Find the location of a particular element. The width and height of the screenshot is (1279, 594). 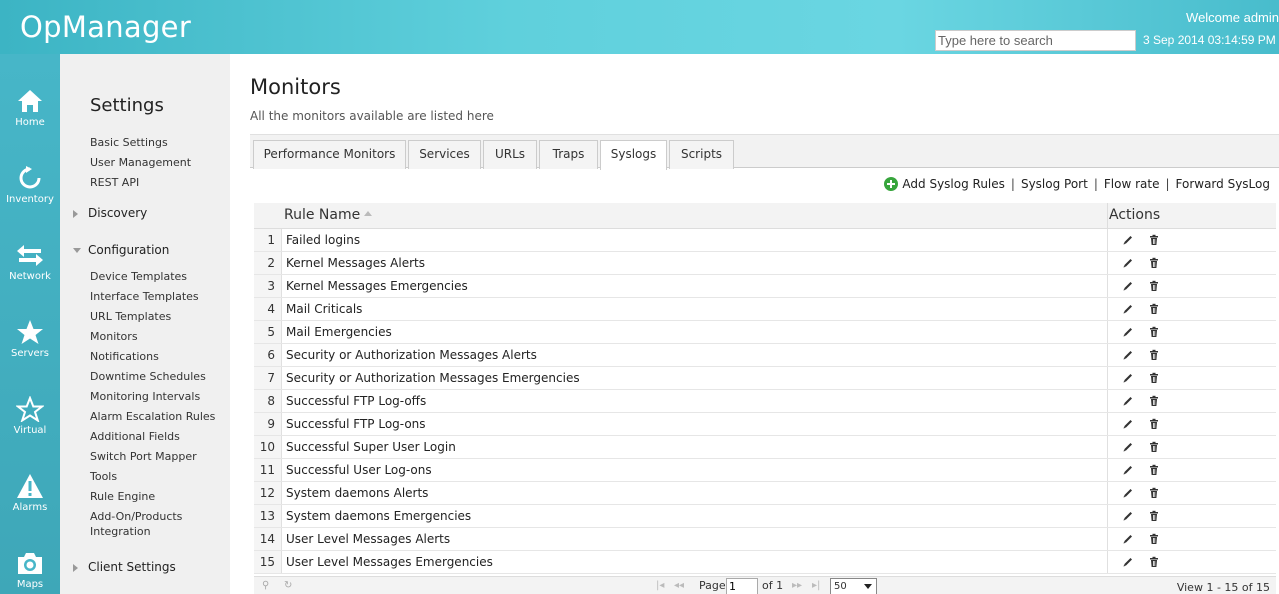

rule-name-cell: System daemons Alerts is located at coordinates (357, 493).